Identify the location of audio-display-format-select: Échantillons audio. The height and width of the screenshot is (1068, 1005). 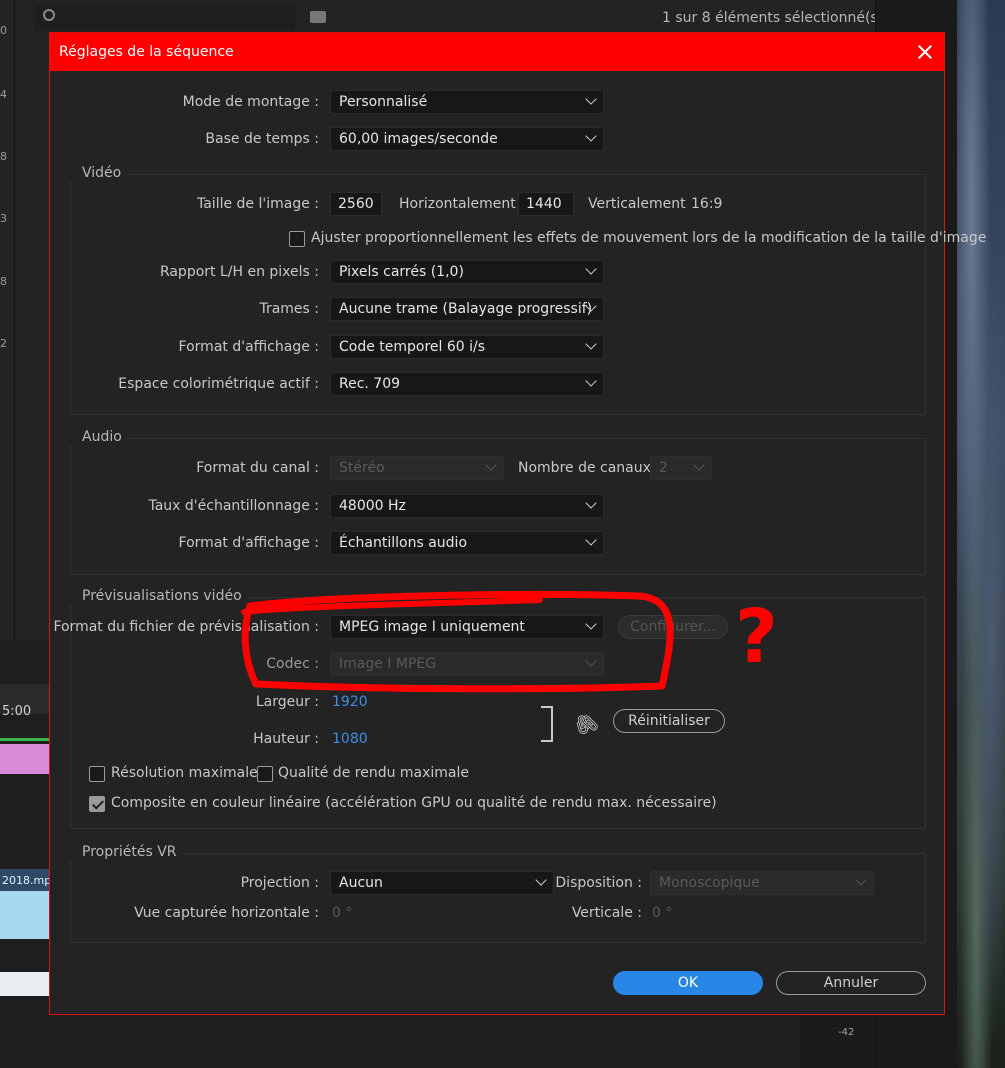
(467, 543).